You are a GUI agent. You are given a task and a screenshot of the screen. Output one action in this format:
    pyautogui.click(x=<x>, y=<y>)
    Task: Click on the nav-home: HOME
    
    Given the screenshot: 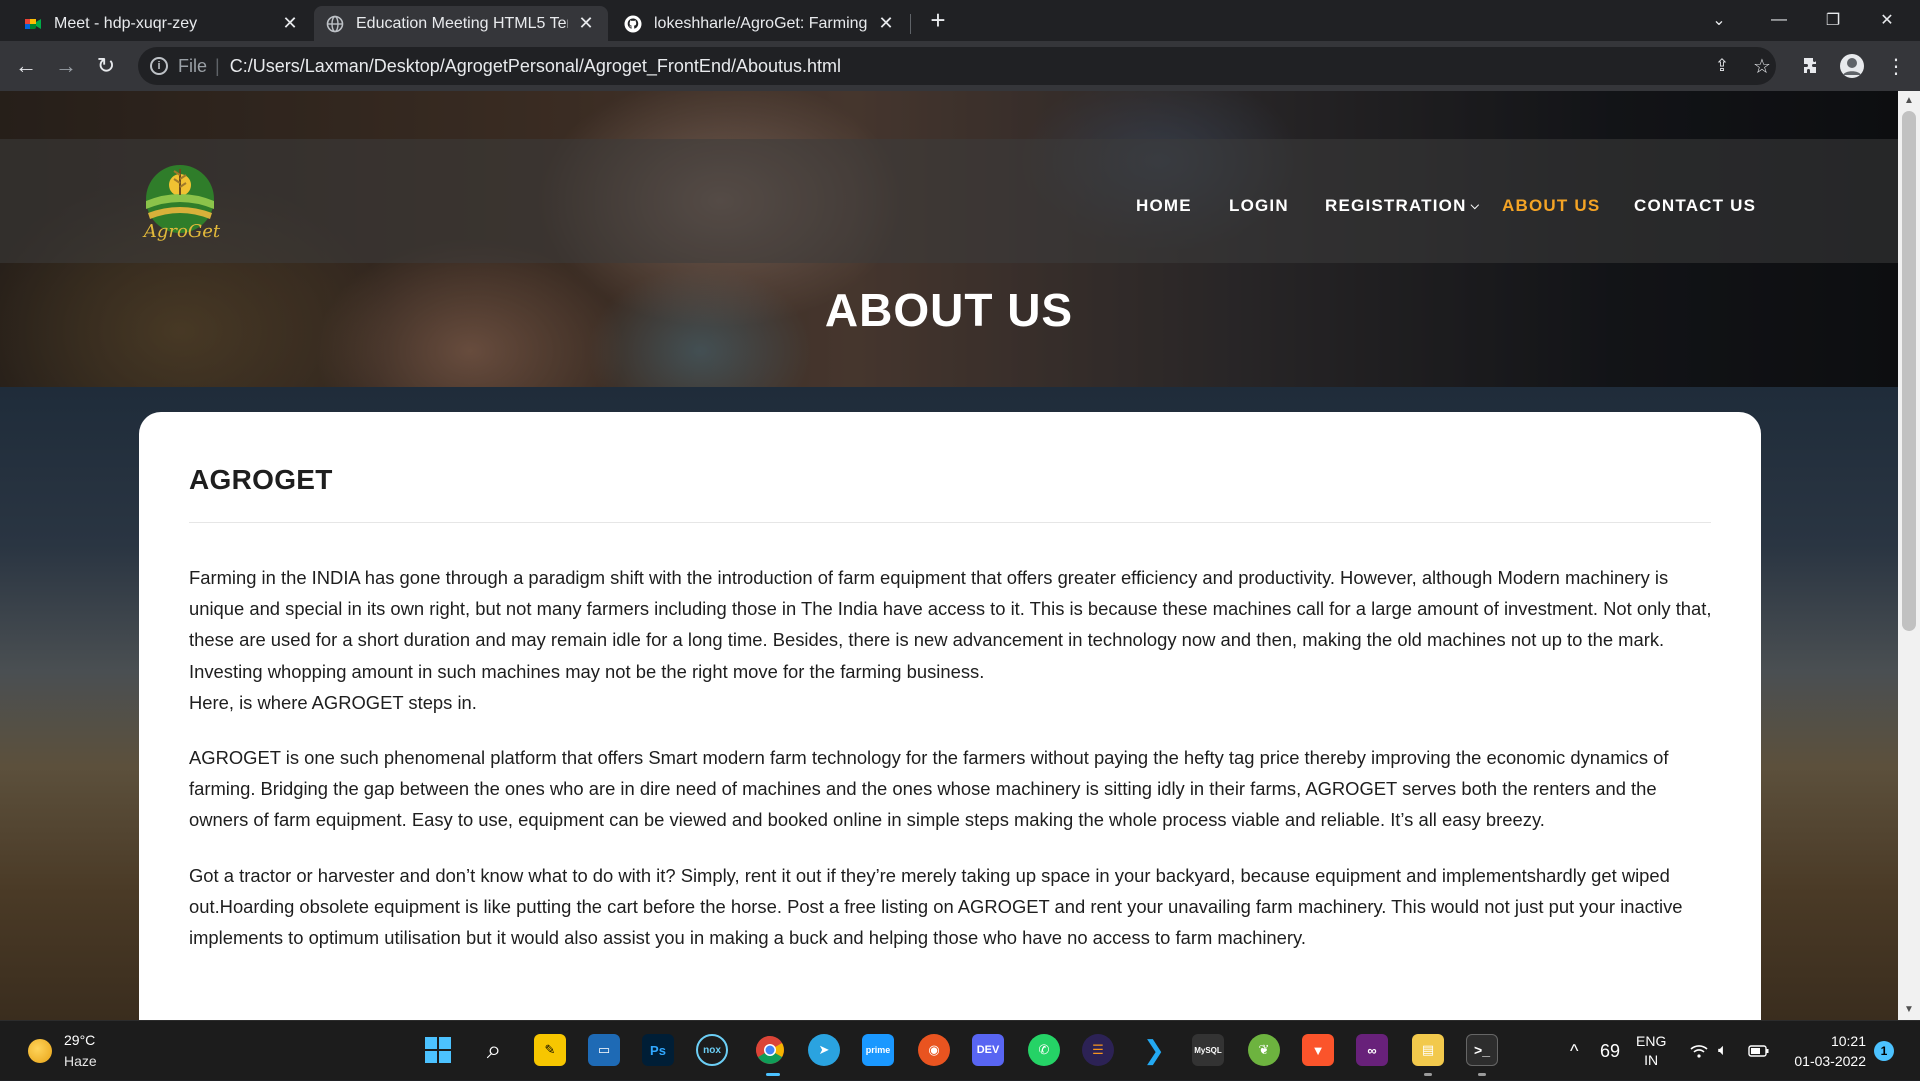 What is the action you would take?
    pyautogui.click(x=1164, y=206)
    